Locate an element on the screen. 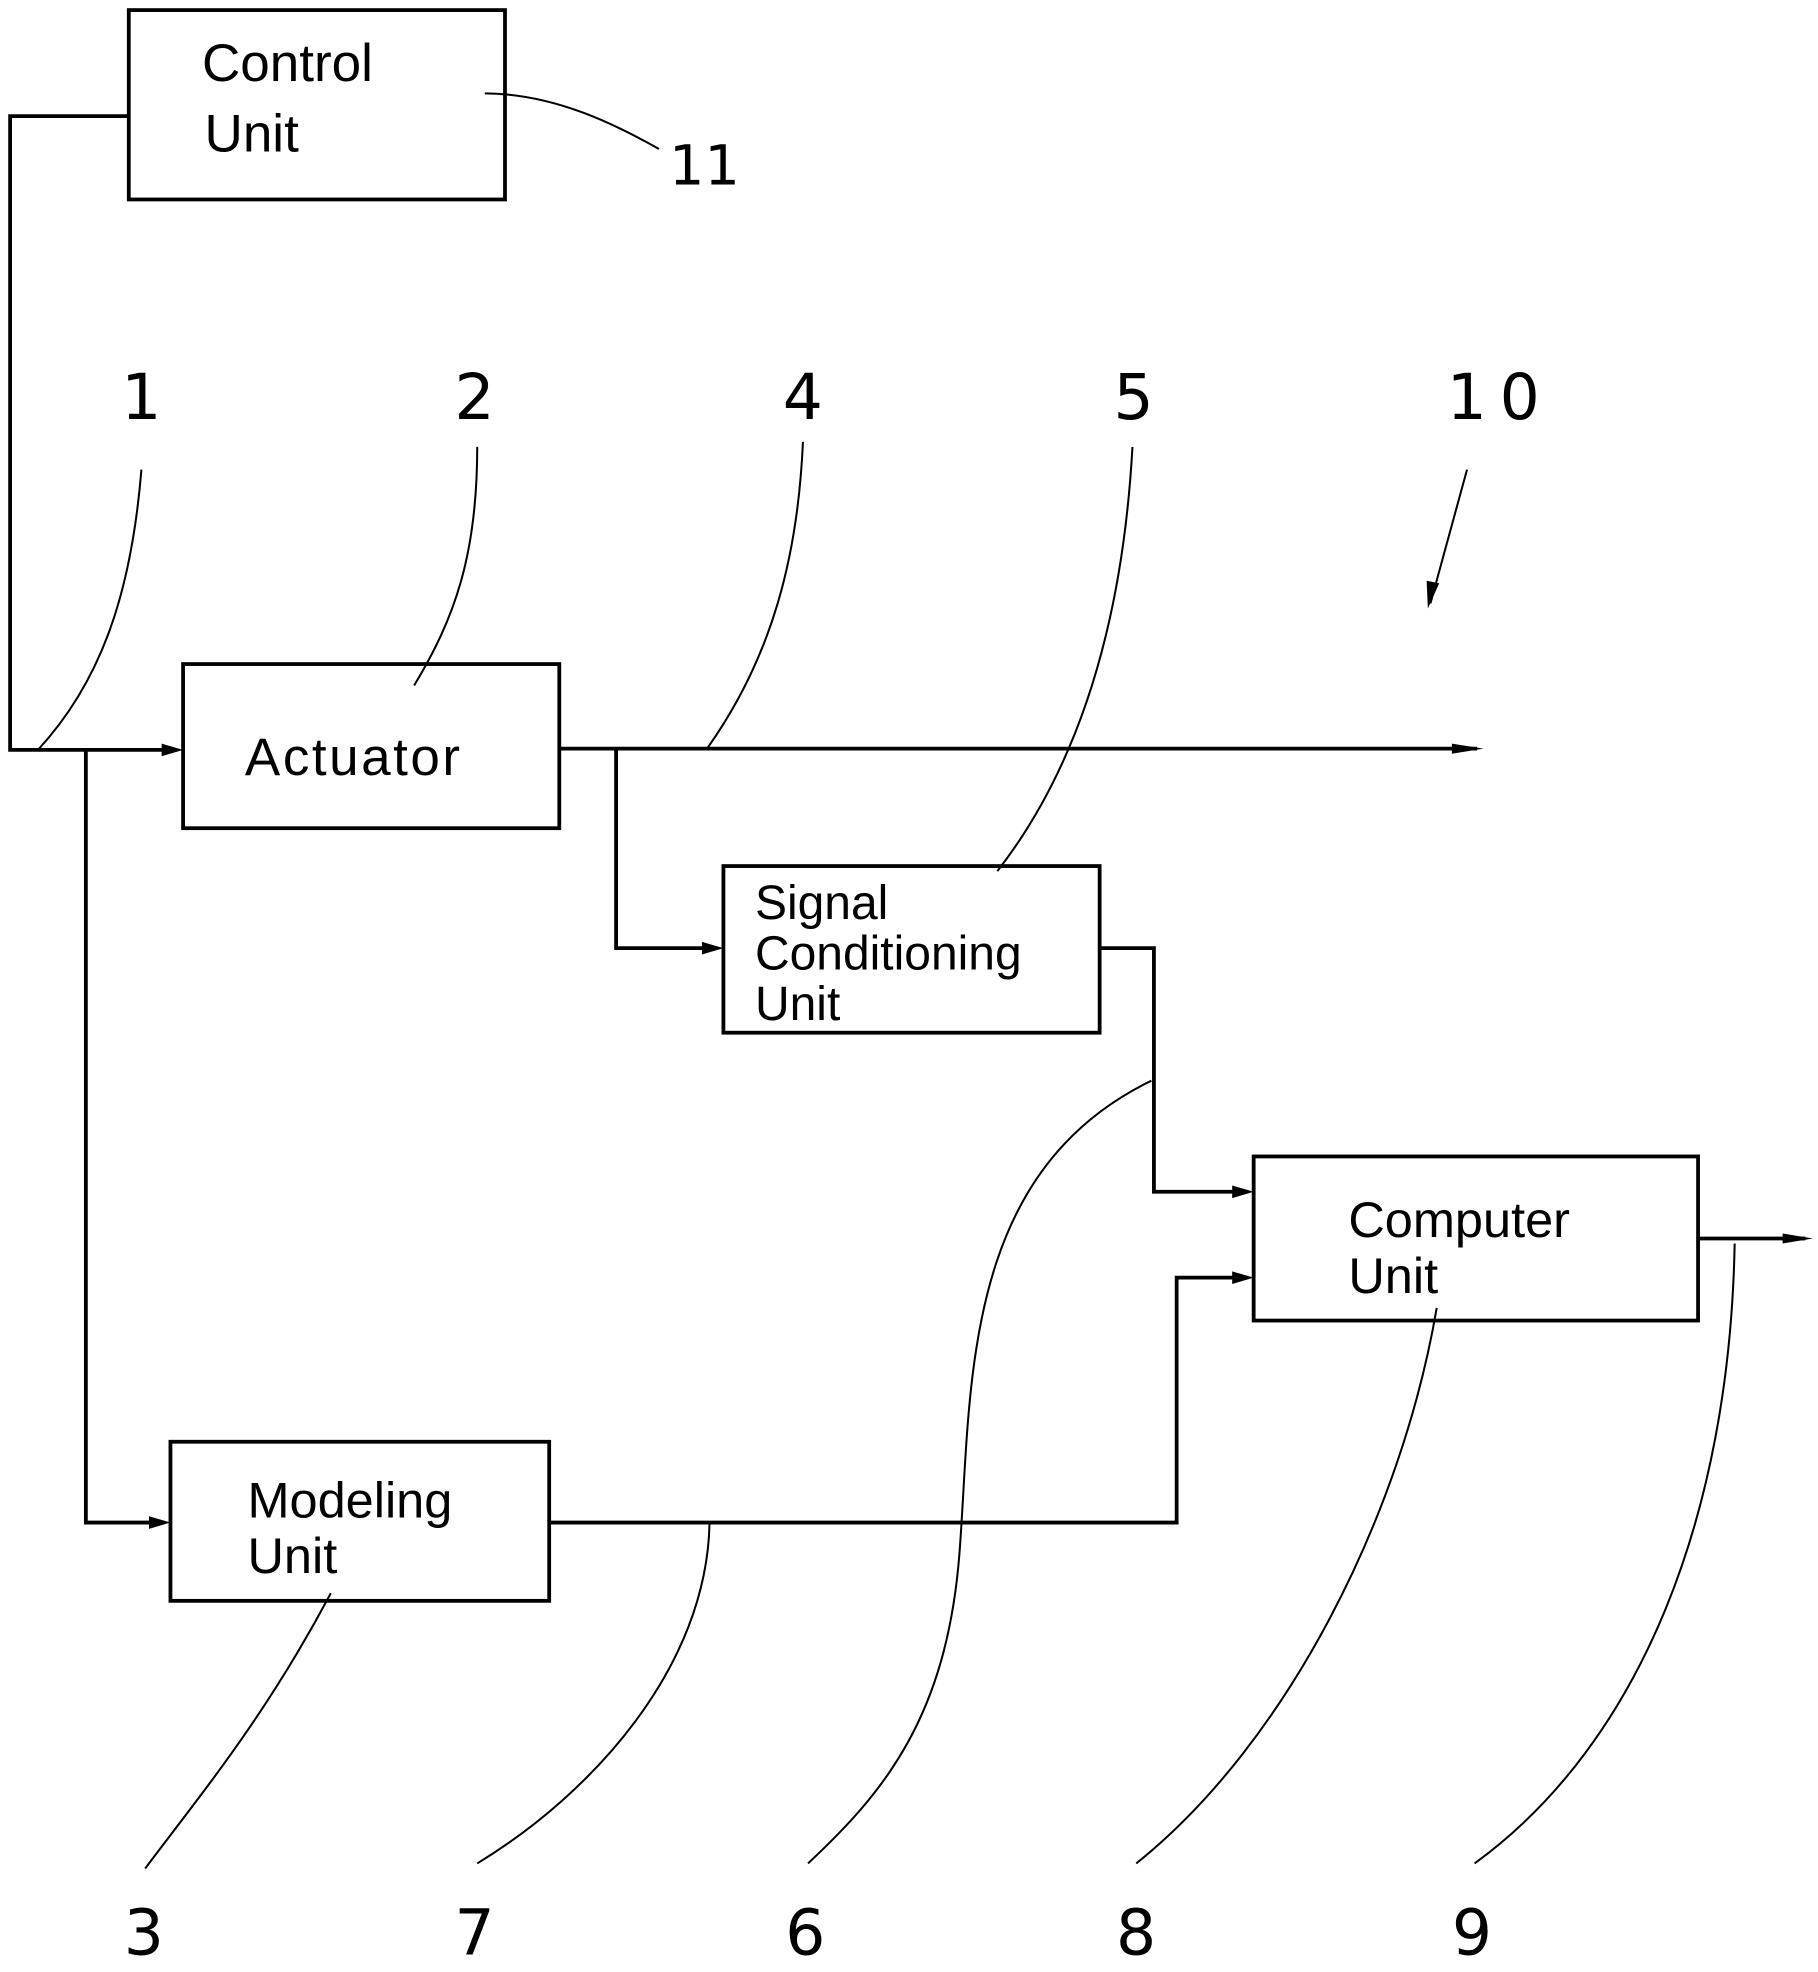 The width and height of the screenshot is (1818, 1972). signal-conditioning-input-arrowhead is located at coordinates (712, 948).